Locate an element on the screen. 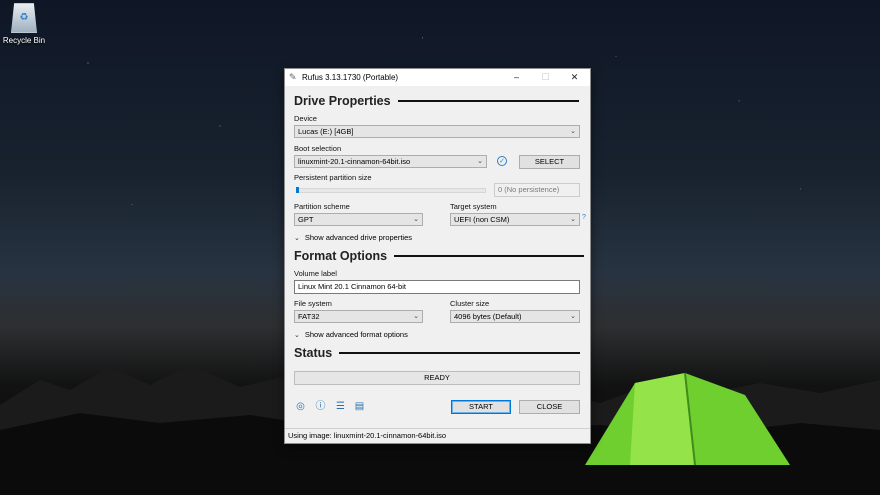 This screenshot has width=880, height=495. file-system-label: File system is located at coordinates (313, 303).